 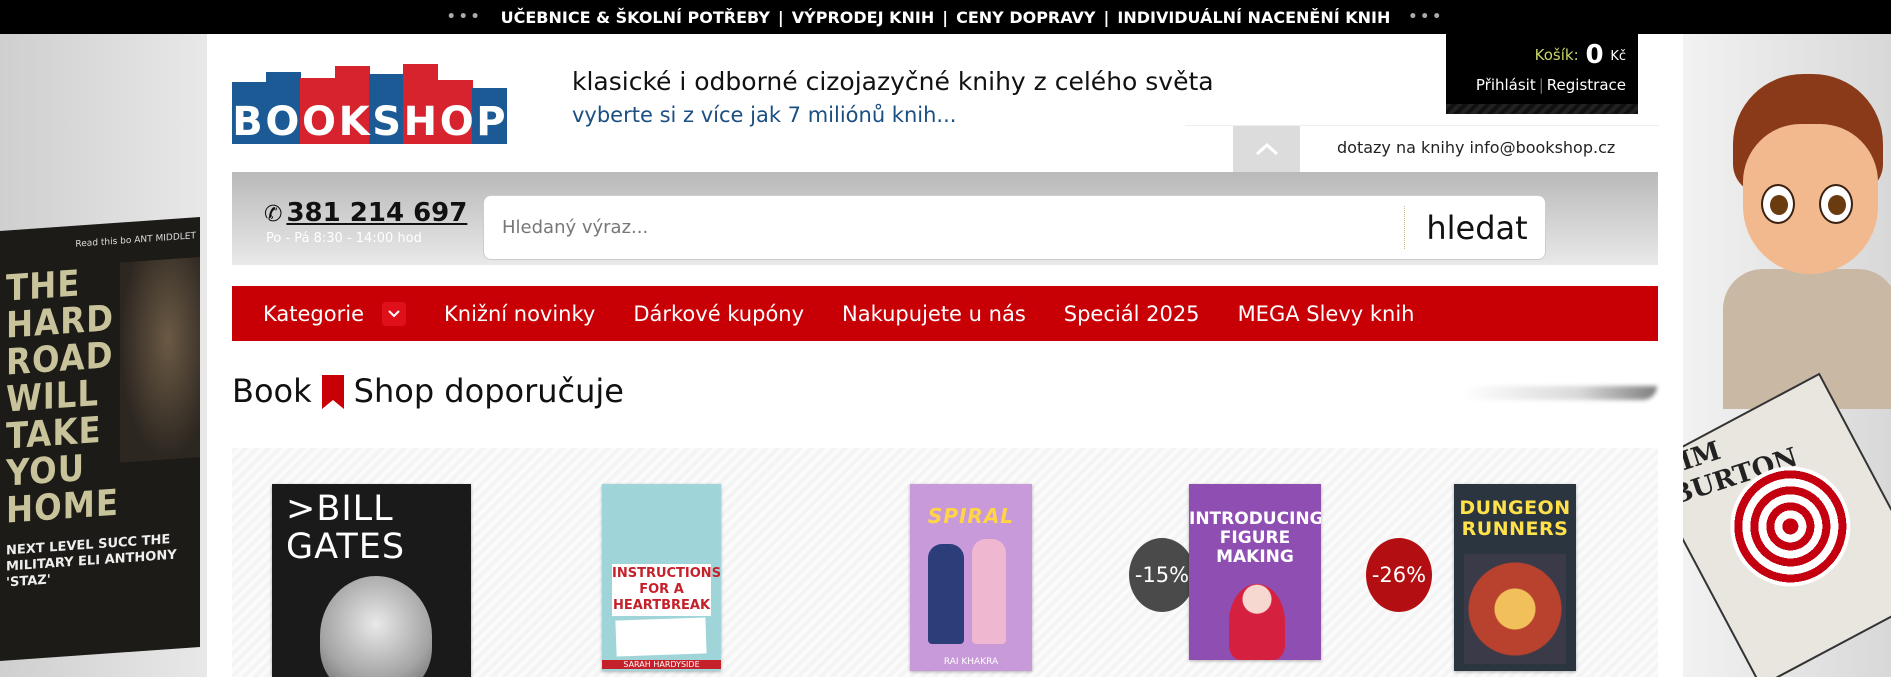 What do you see at coordinates (666, 590) in the screenshot?
I see `cover-title: INSTRUCTIONS FOR A HEARTBREAK` at bounding box center [666, 590].